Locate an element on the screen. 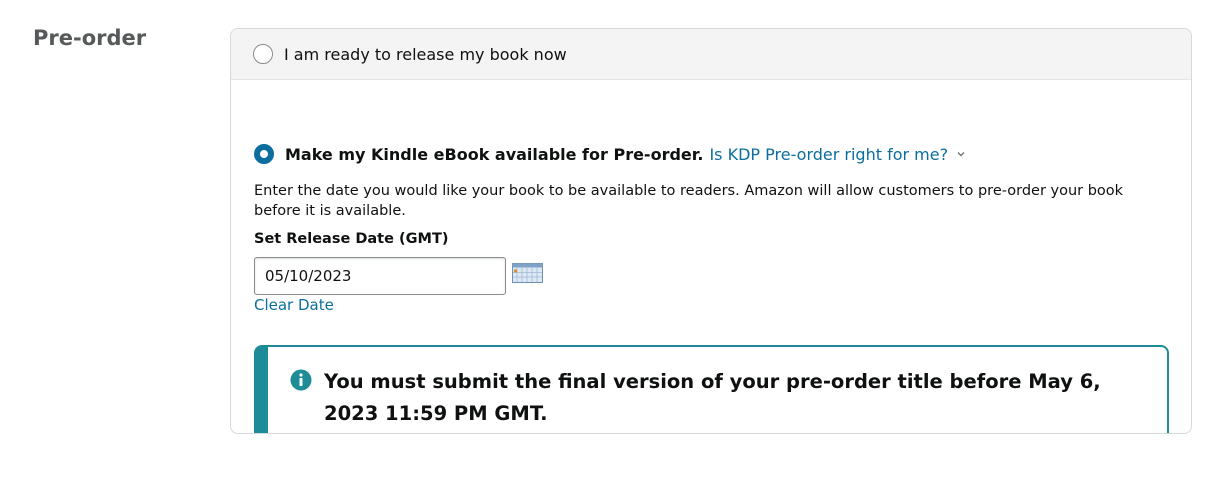 The image size is (1223, 483). preorder-radio is located at coordinates (264, 154).